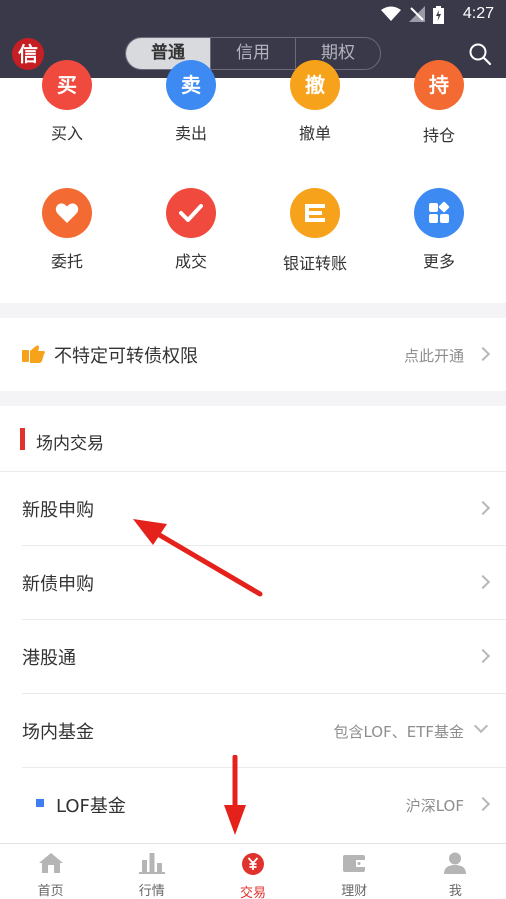 Image resolution: width=506 pixels, height=899 pixels. What do you see at coordinates (50, 863) in the screenshot?
I see `home-icon` at bounding box center [50, 863].